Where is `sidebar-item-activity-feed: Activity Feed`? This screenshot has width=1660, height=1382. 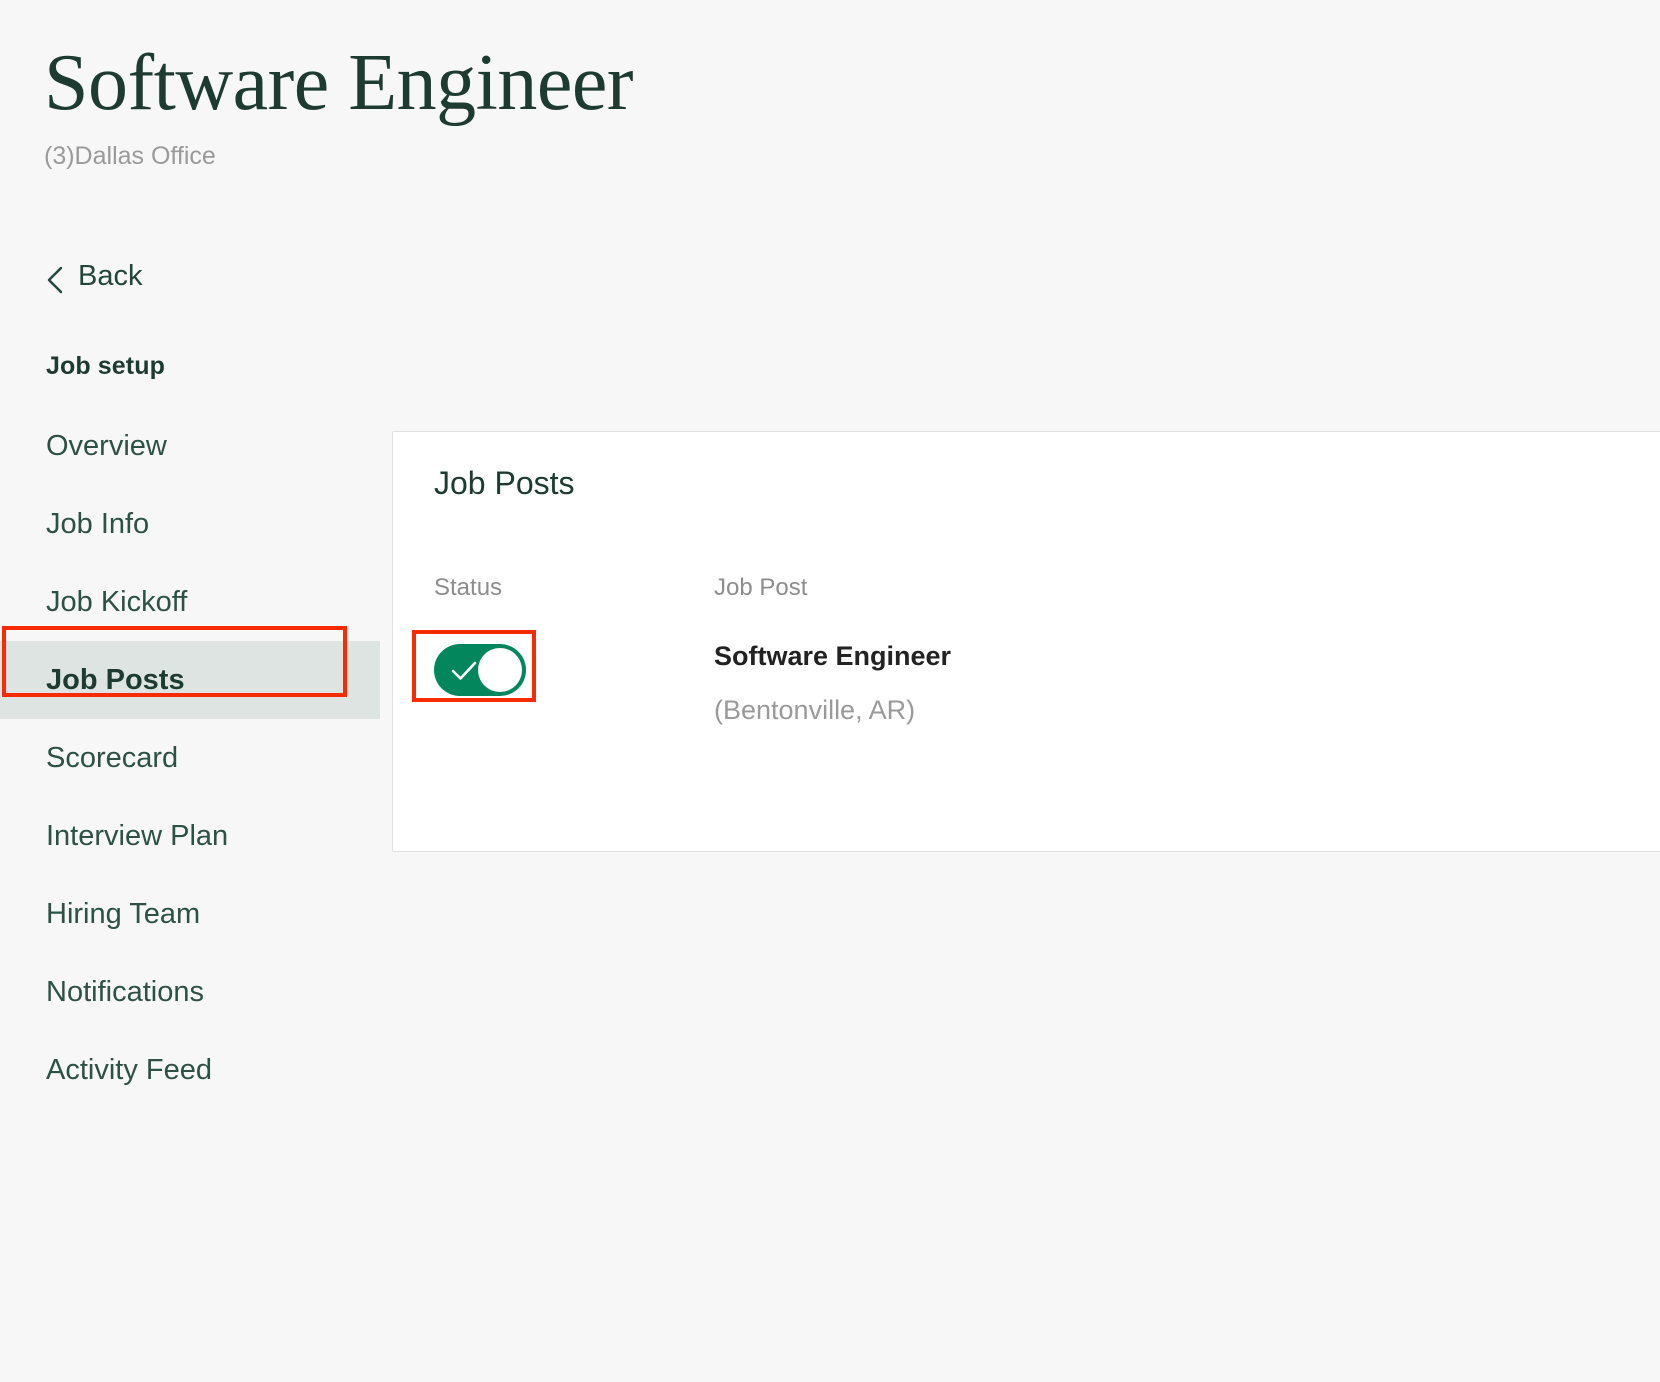
sidebar-item-activity-feed: Activity Feed is located at coordinates (190, 1070).